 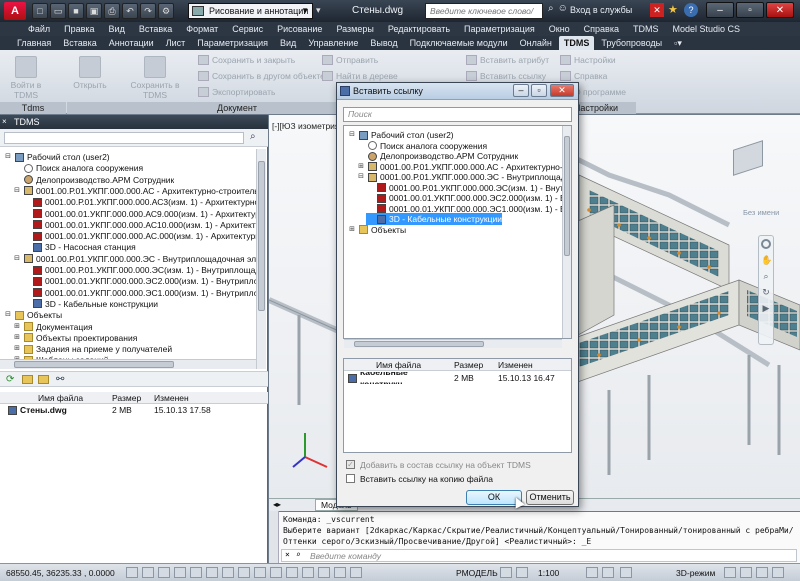 I want to click on ortho-icon, so click(x=180, y=572).